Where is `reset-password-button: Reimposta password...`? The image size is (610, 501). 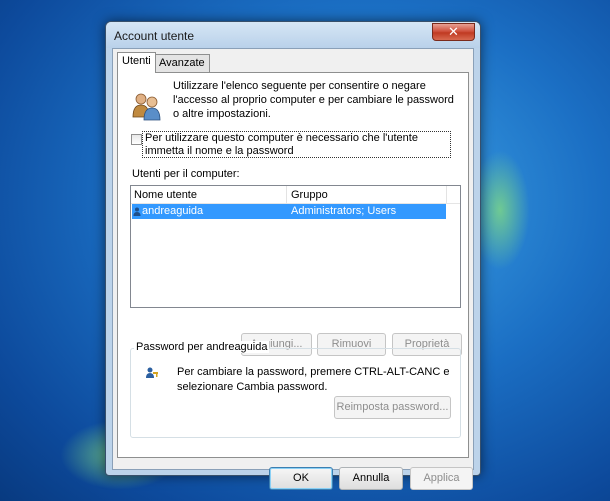 reset-password-button: Reimposta password... is located at coordinates (392, 407).